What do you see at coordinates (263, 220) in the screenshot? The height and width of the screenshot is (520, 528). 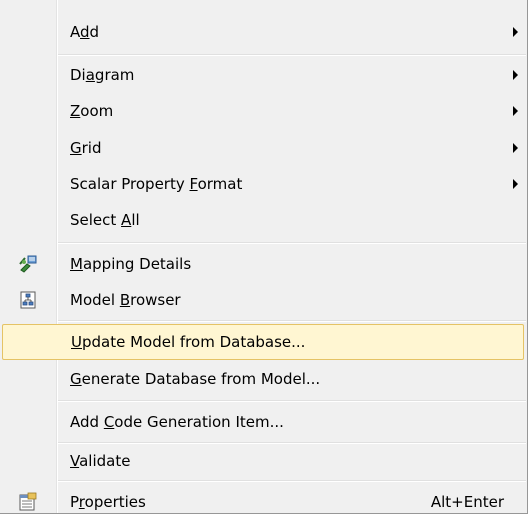 I see `menu-item-select-all: Select All` at bounding box center [263, 220].